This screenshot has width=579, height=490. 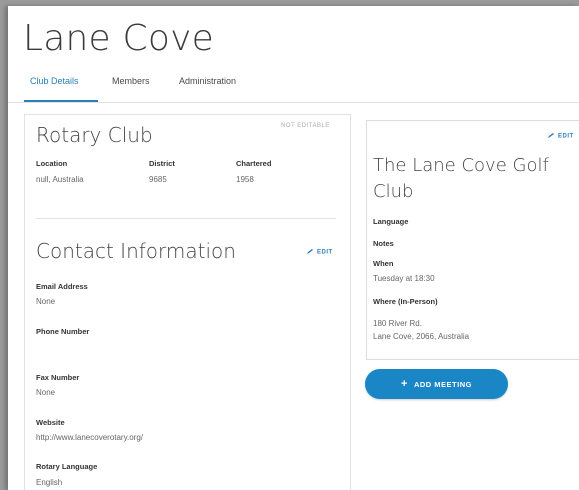 I want to click on district-value: 9685, so click(x=158, y=179).